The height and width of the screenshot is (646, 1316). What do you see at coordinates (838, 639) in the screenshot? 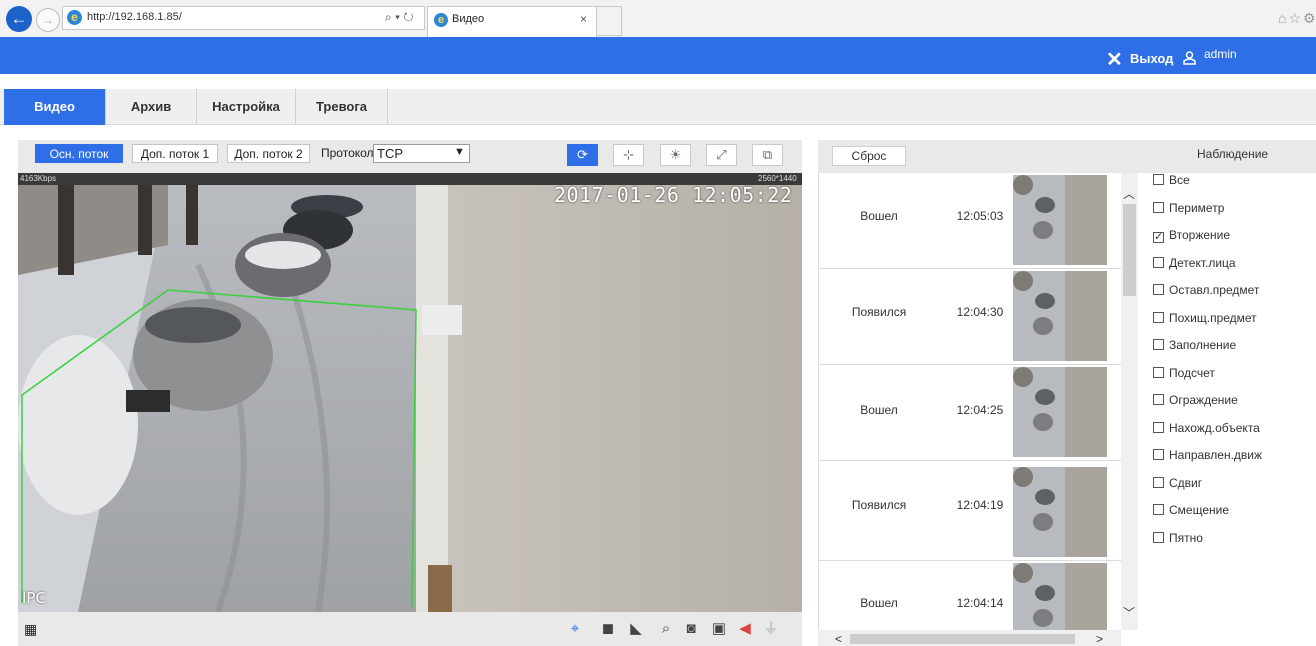
I see `scroll-left-icon: <` at bounding box center [838, 639].